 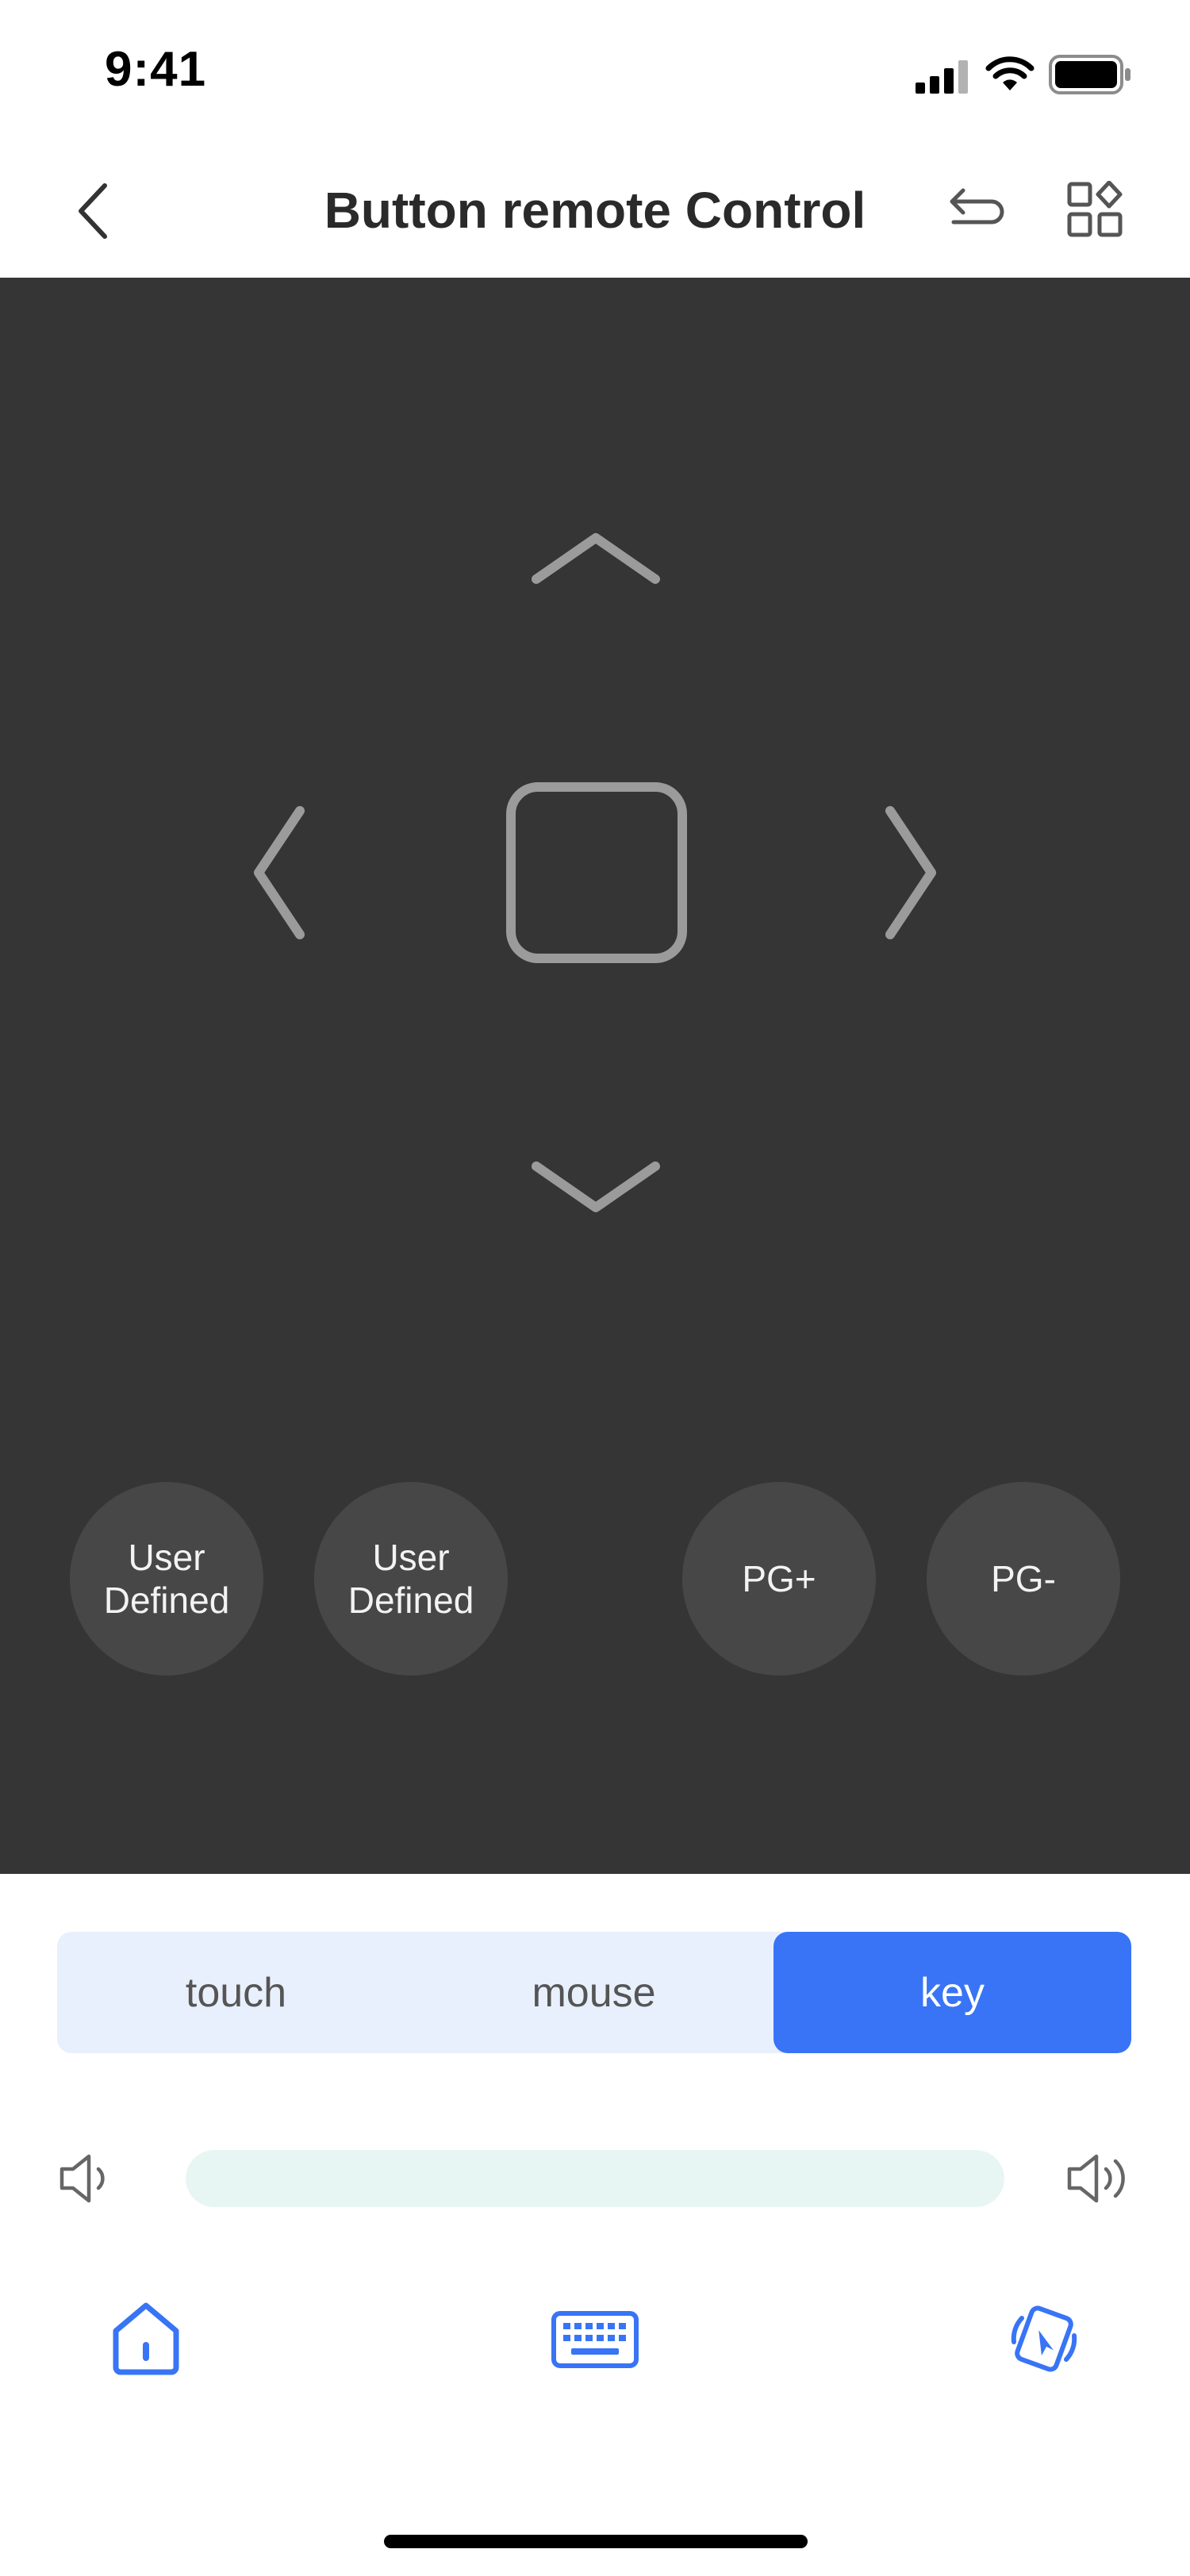 I want to click on tab-touch: touch, so click(x=236, y=1992).